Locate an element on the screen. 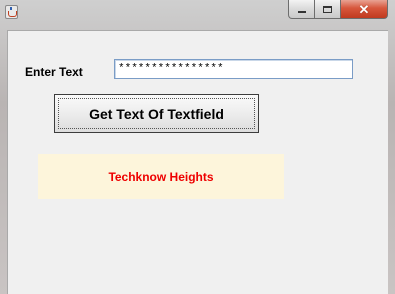  enter-text-label: Enter Text is located at coordinates (54, 72).